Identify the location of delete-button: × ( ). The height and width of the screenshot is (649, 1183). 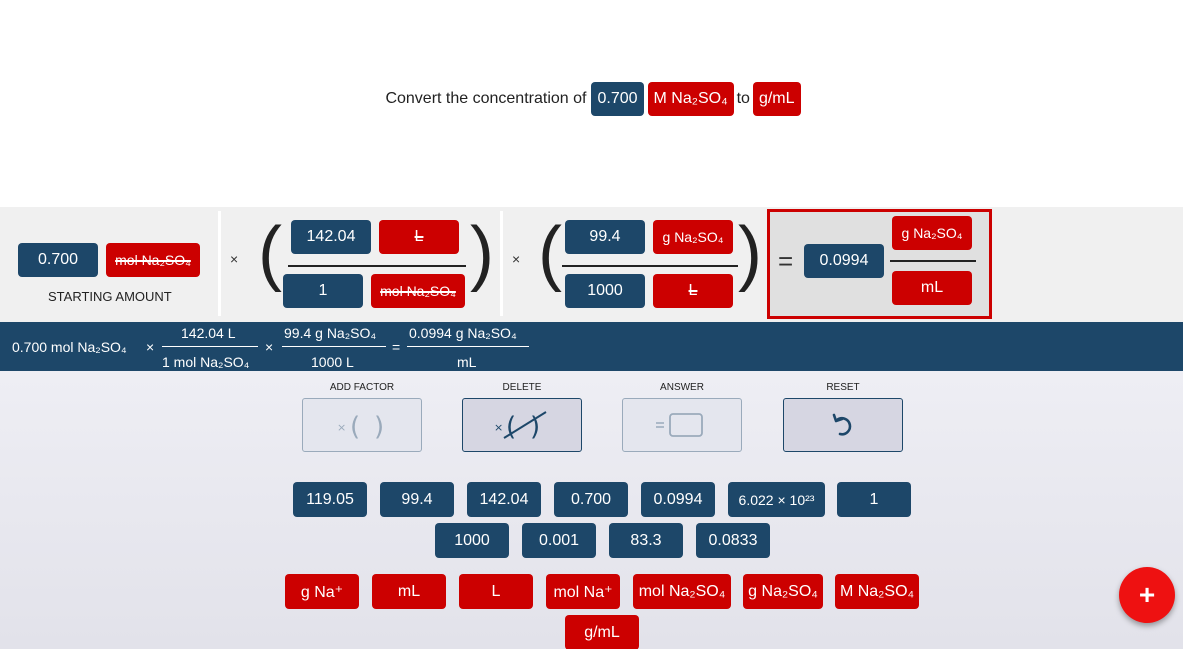
(522, 425).